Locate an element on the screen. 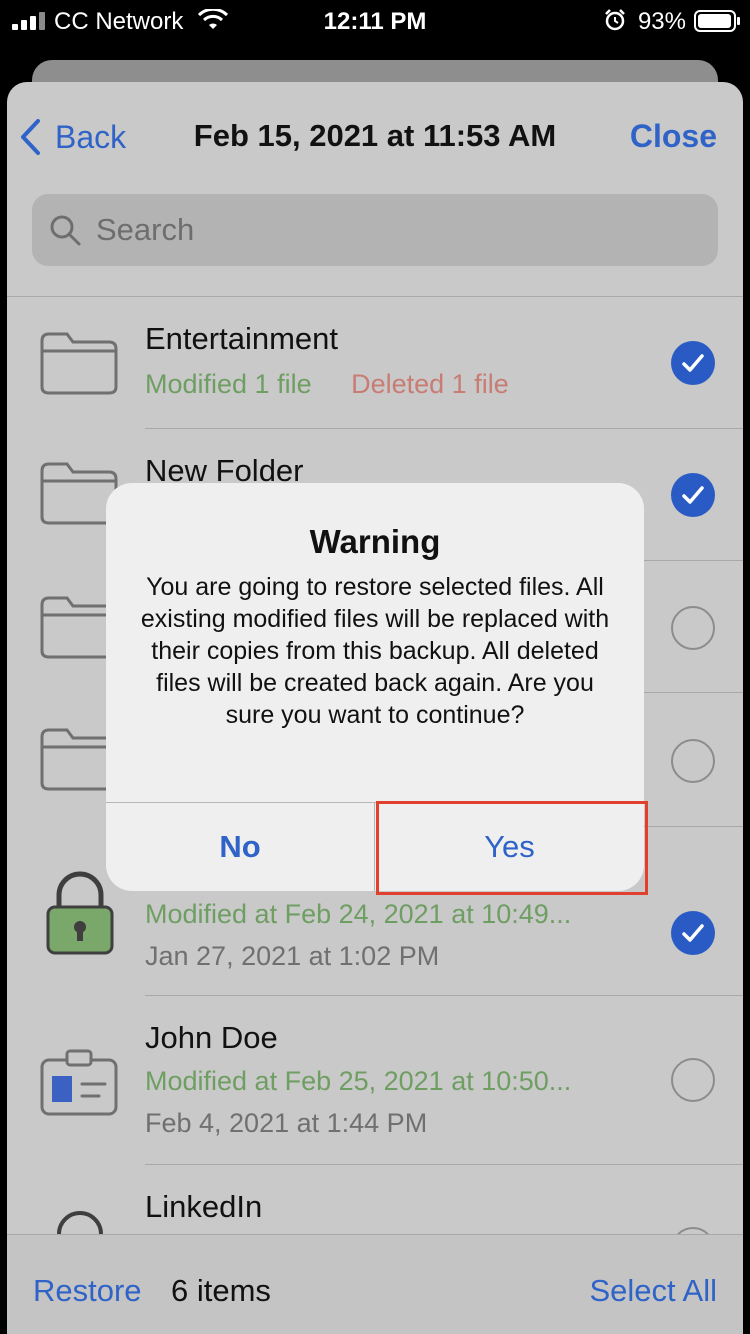 The width and height of the screenshot is (750, 1334). item-name: Entertainment is located at coordinates (241, 338).